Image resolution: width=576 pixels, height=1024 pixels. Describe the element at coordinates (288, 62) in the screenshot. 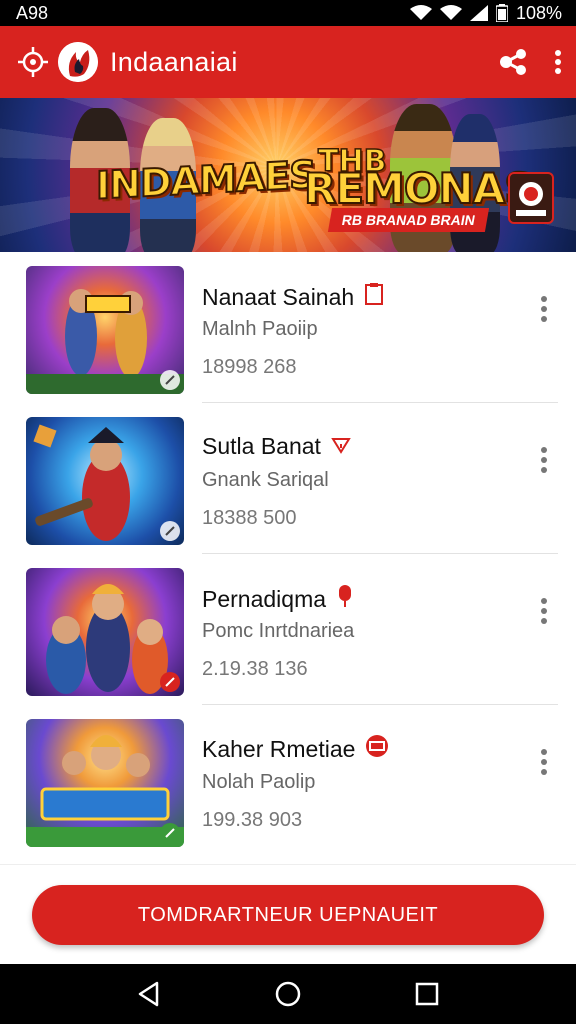

I see `app-bar: Indaanaiai` at that location.